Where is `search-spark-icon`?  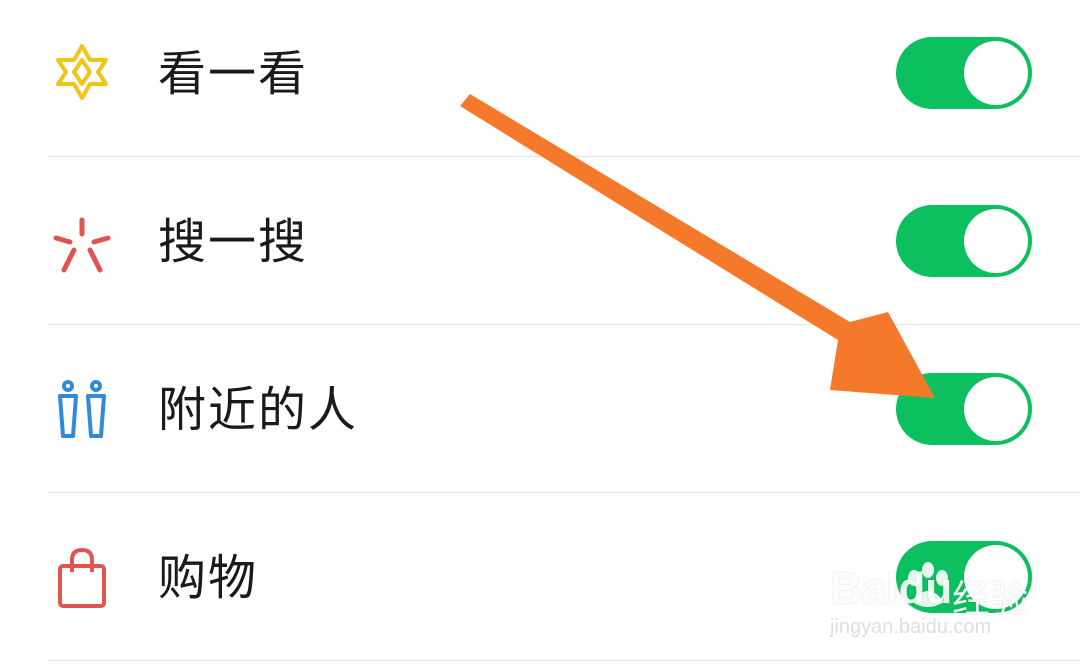
search-spark-icon is located at coordinates (82, 245).